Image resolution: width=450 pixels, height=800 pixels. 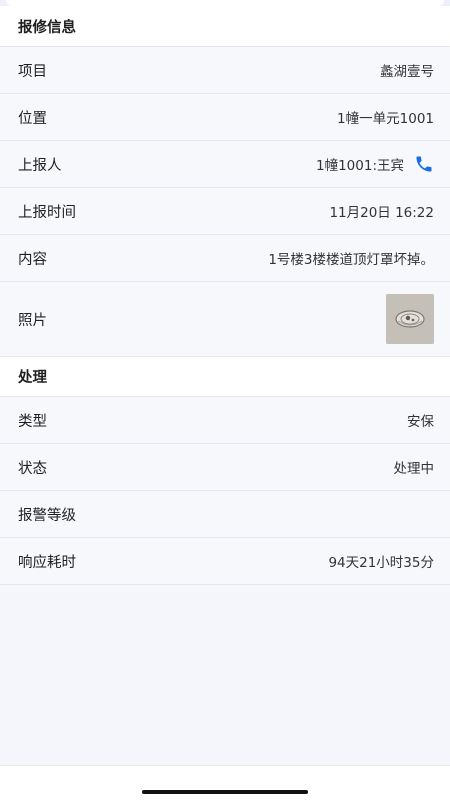 I want to click on home-indicator, so click(x=225, y=792).